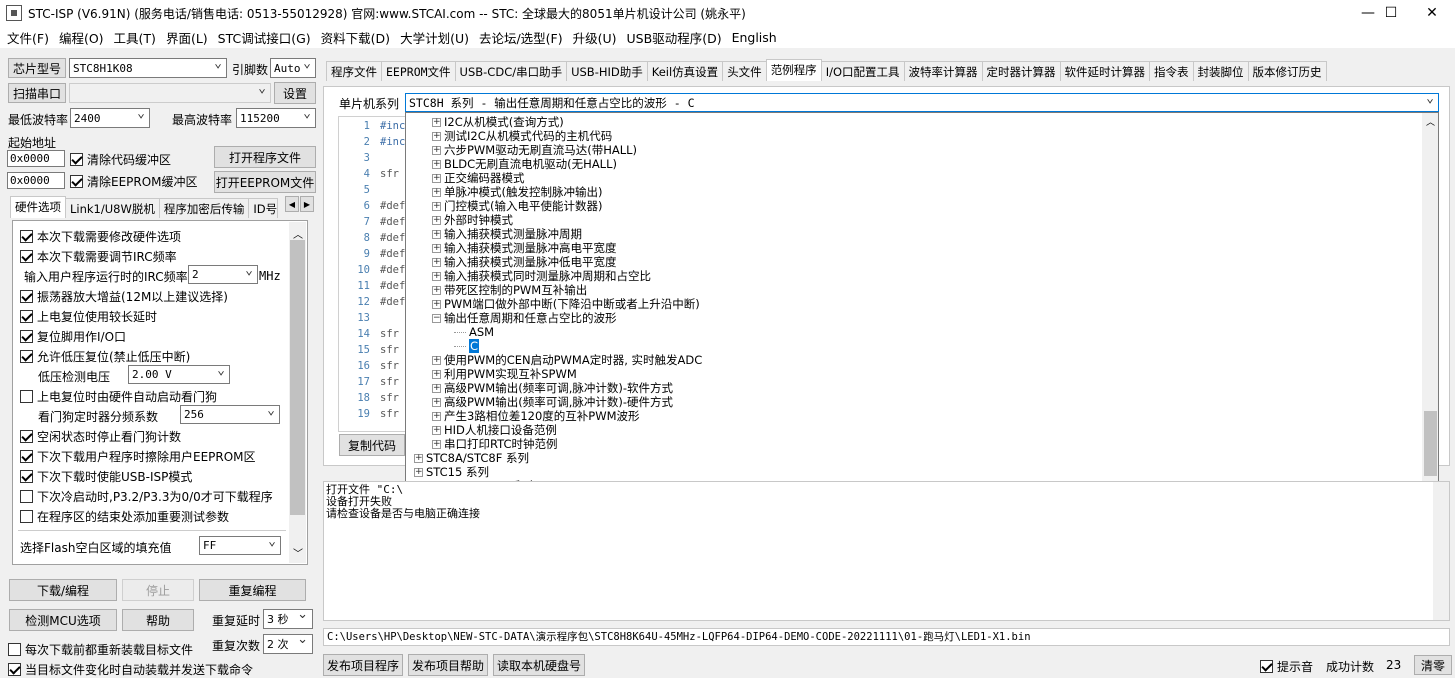  What do you see at coordinates (135, 37) in the screenshot?
I see `menu-tools: 工具(T)` at bounding box center [135, 37].